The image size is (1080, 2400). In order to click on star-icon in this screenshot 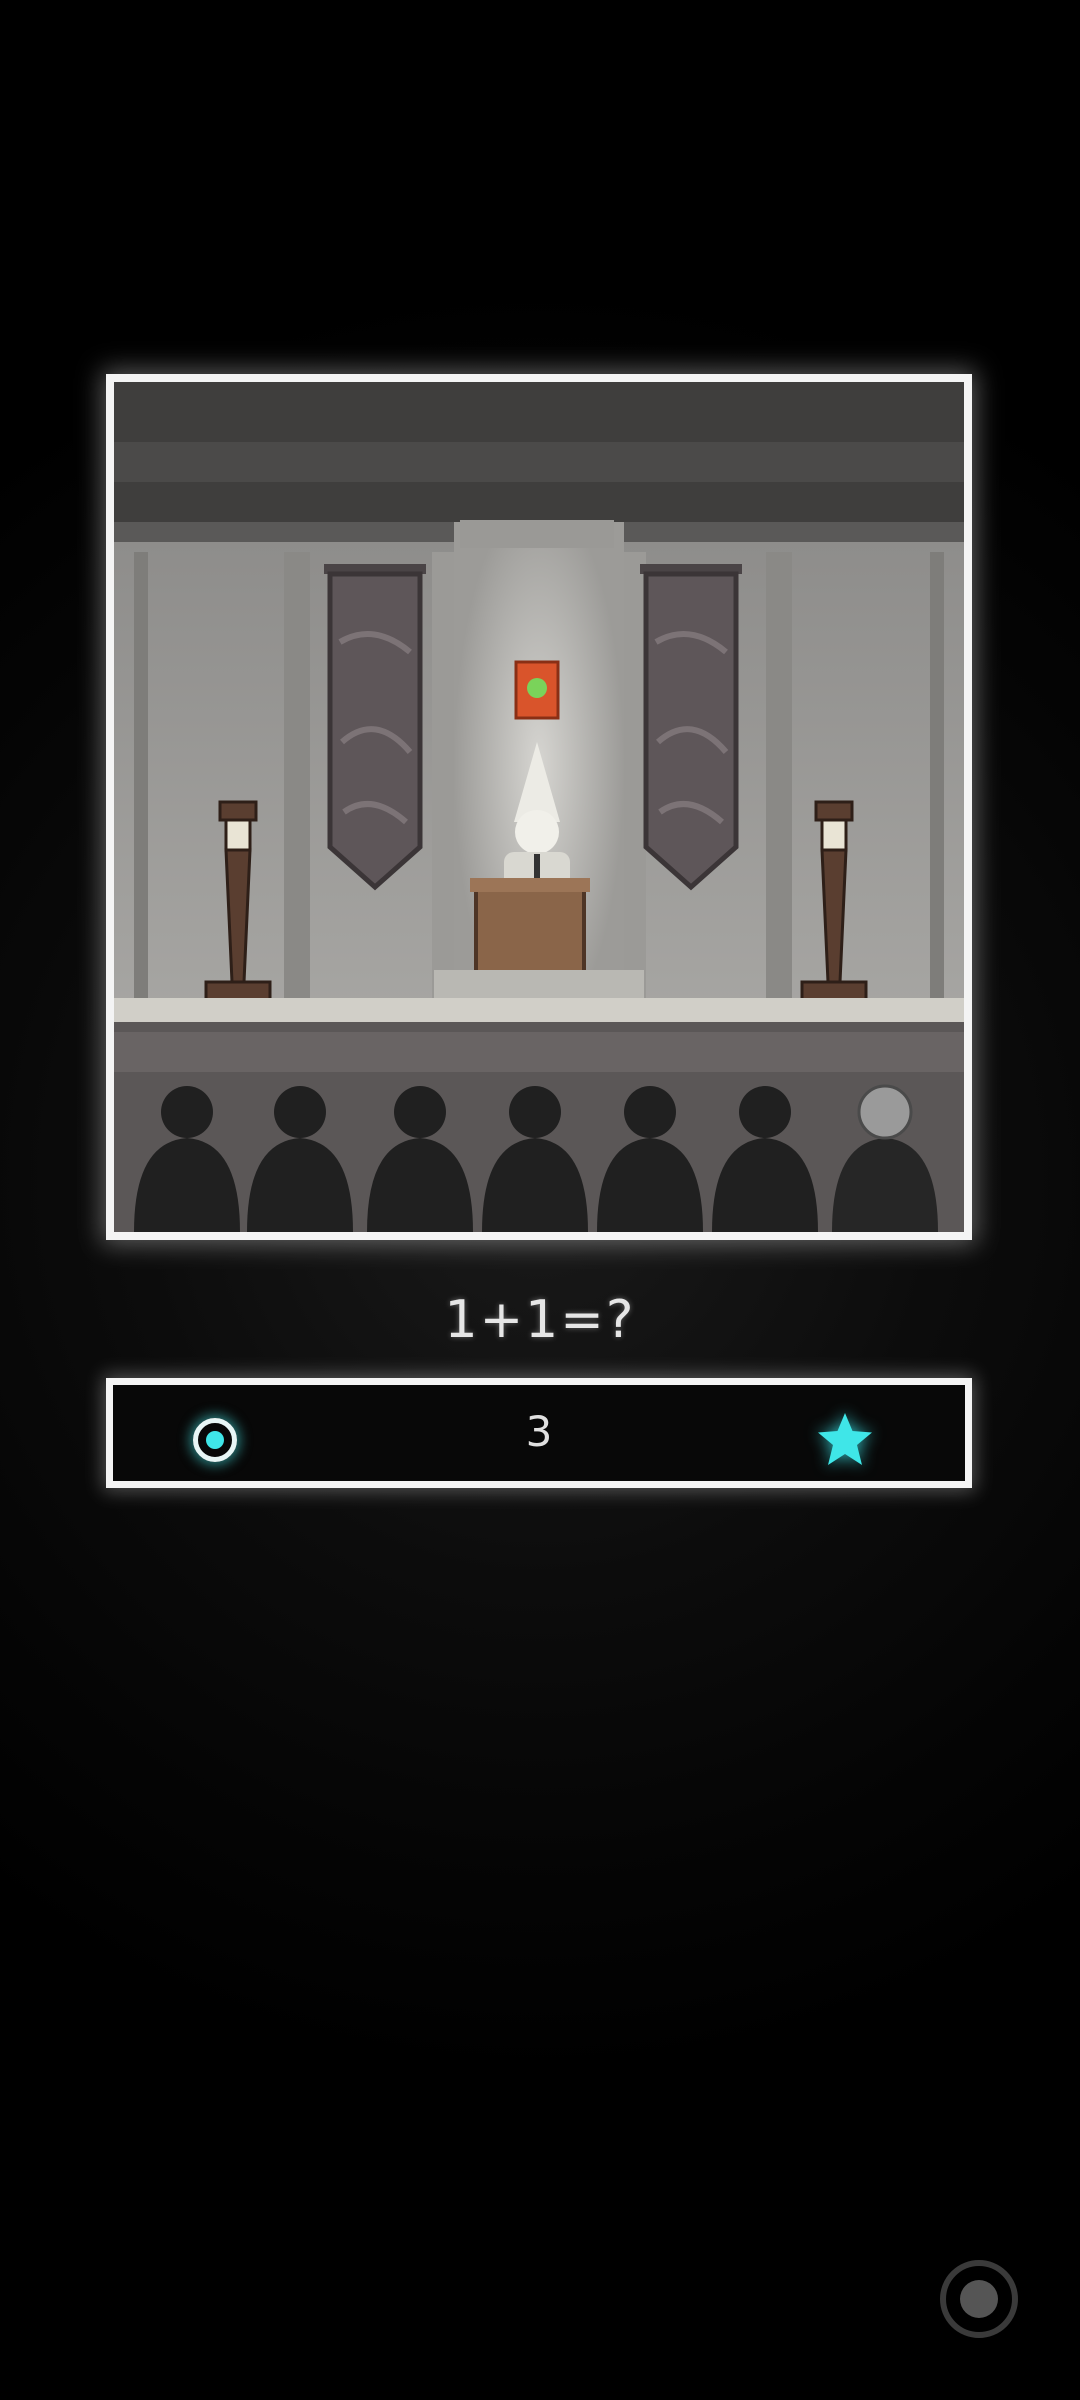, I will do `click(845, 1439)`.